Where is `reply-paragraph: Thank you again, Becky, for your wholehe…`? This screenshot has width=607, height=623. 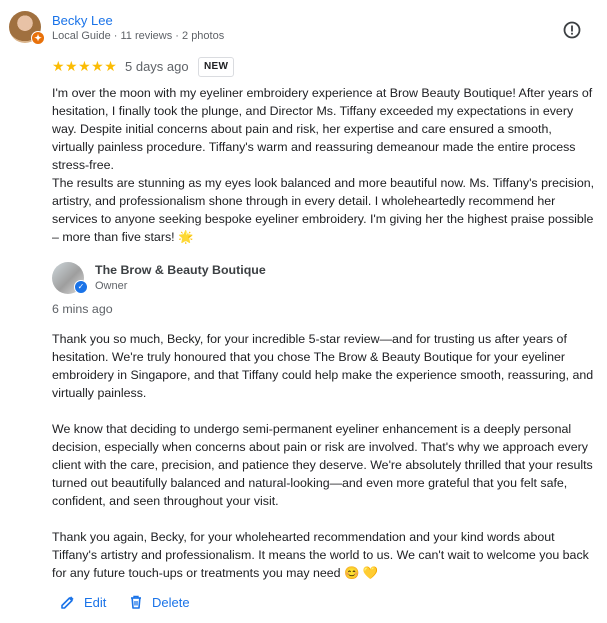 reply-paragraph: Thank you again, Becky, for your wholehe… is located at coordinates (320, 555).